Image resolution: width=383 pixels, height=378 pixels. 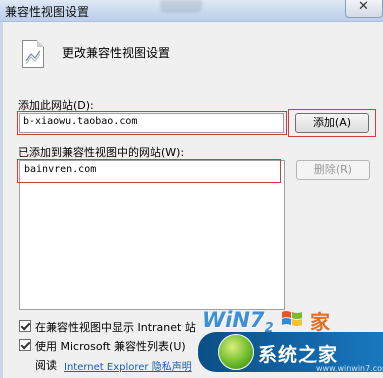 What do you see at coordinates (236, 352) in the screenshot?
I see `globe-icon` at bounding box center [236, 352].